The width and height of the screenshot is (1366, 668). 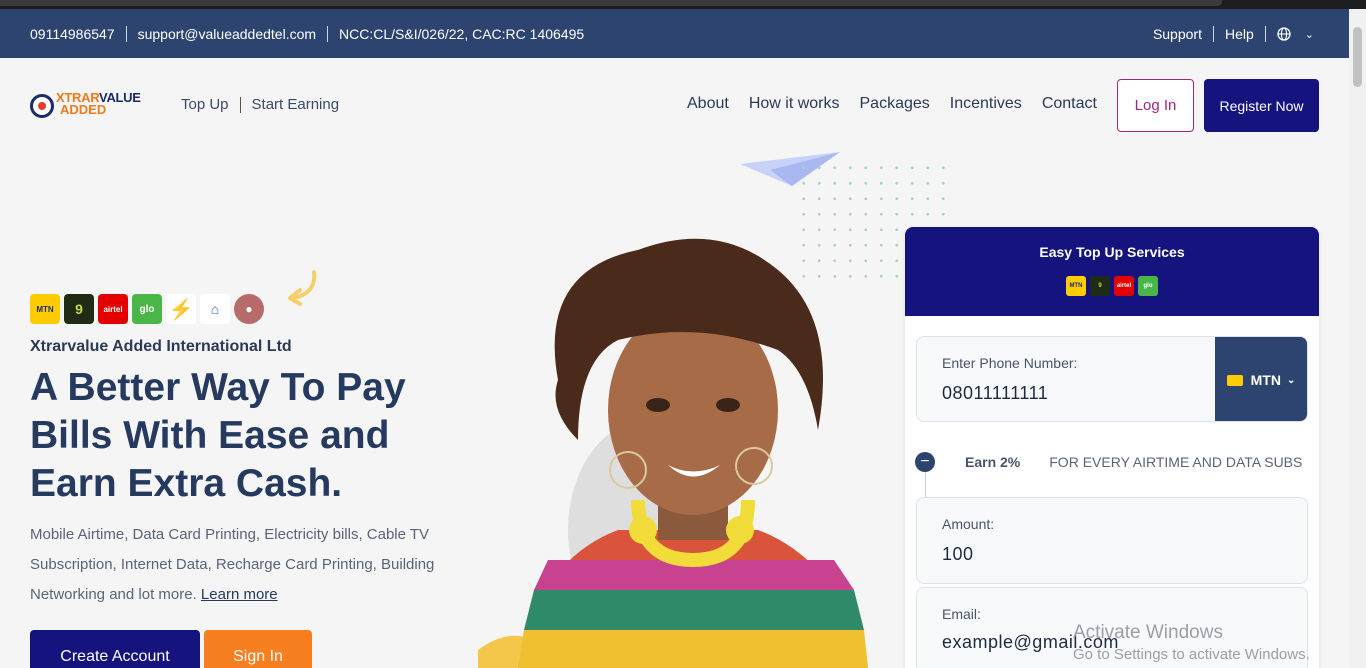 What do you see at coordinates (205, 104) in the screenshot?
I see `nav-top-up: Top Up` at bounding box center [205, 104].